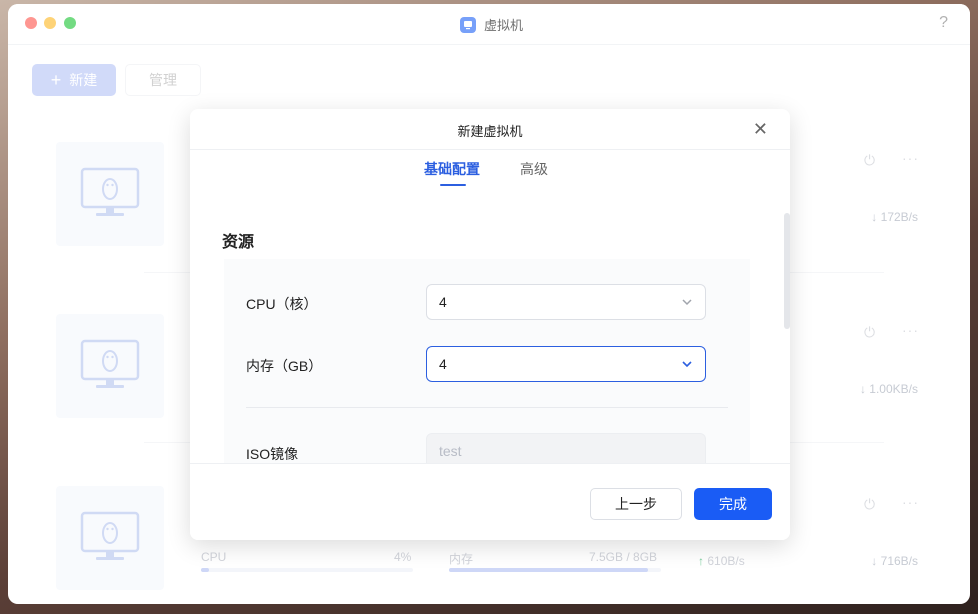 The image size is (978, 614). What do you see at coordinates (452, 169) in the screenshot?
I see `tab-basic-config: 基础配置` at bounding box center [452, 169].